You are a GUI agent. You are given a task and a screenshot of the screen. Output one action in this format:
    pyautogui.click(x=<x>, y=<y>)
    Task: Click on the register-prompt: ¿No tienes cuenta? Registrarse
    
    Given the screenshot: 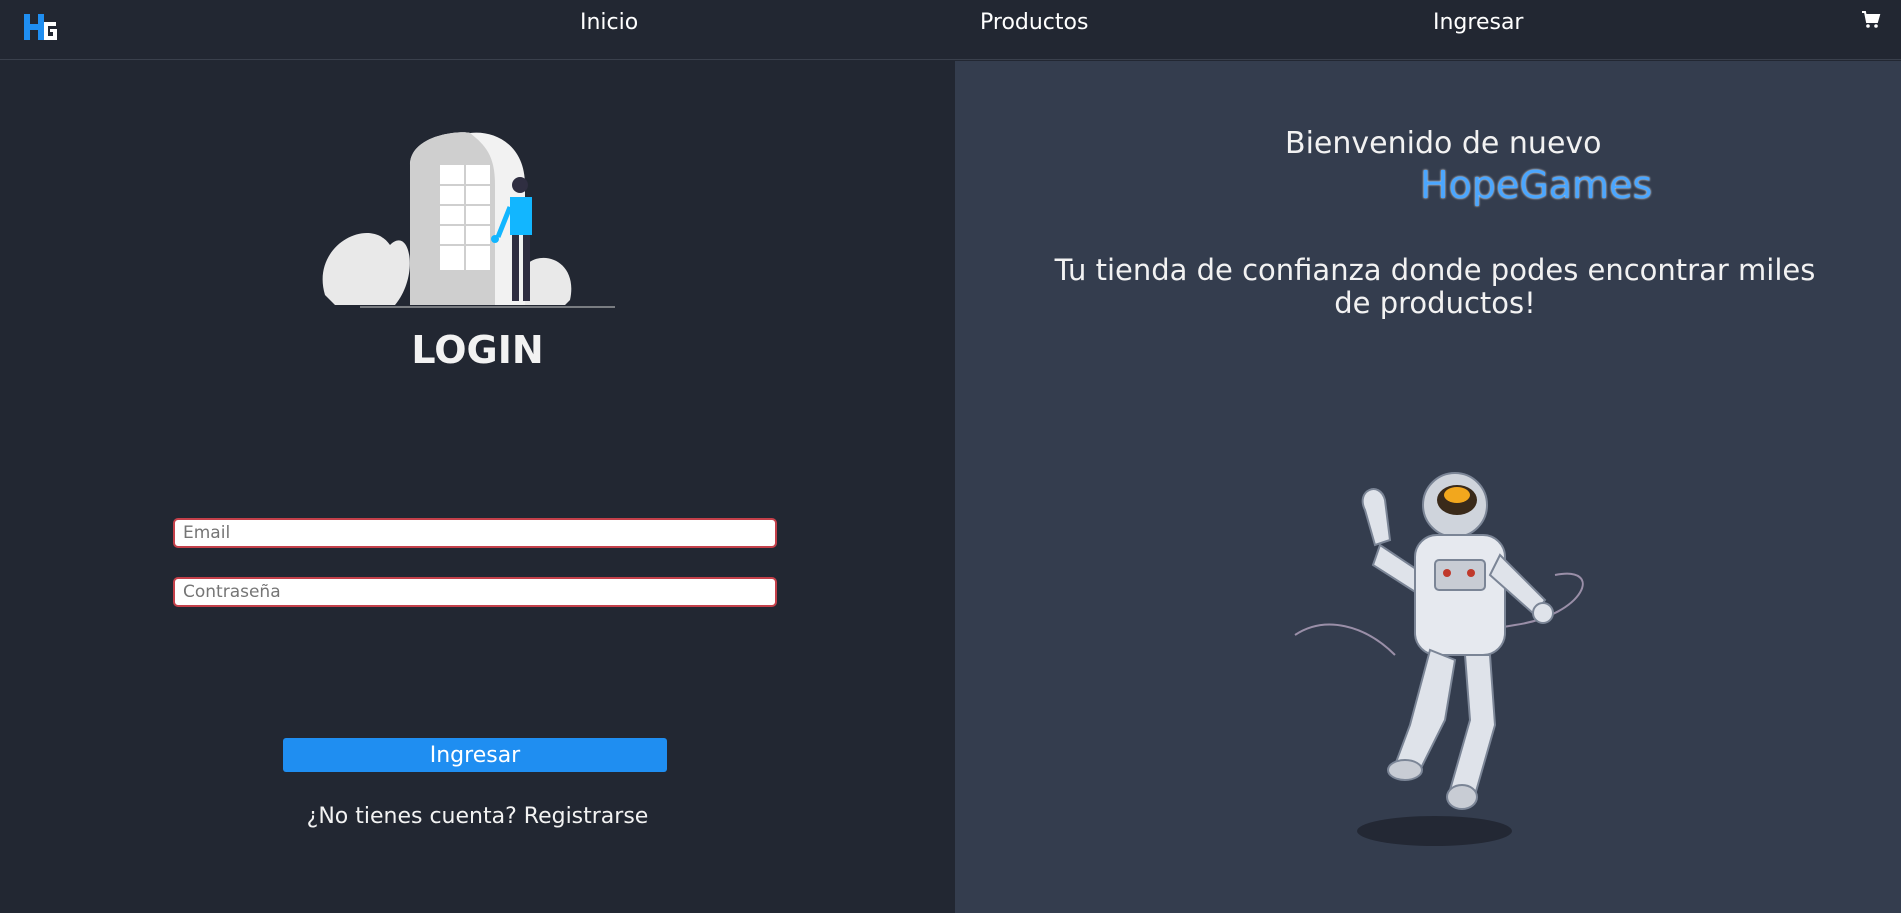 What is the action you would take?
    pyautogui.click(x=477, y=816)
    